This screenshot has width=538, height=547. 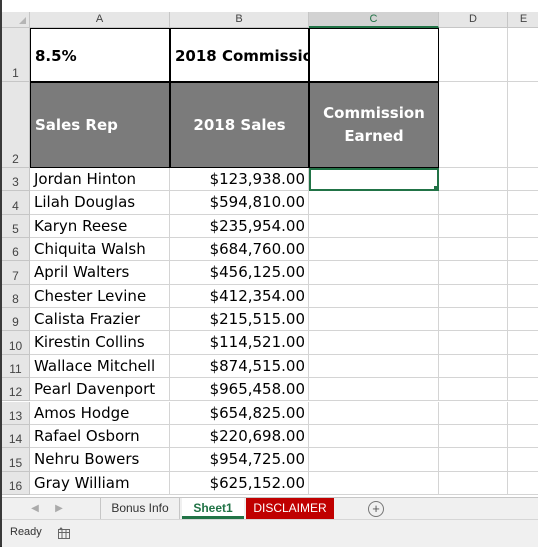 I want to click on macro-record-icon, so click(x=64, y=533).